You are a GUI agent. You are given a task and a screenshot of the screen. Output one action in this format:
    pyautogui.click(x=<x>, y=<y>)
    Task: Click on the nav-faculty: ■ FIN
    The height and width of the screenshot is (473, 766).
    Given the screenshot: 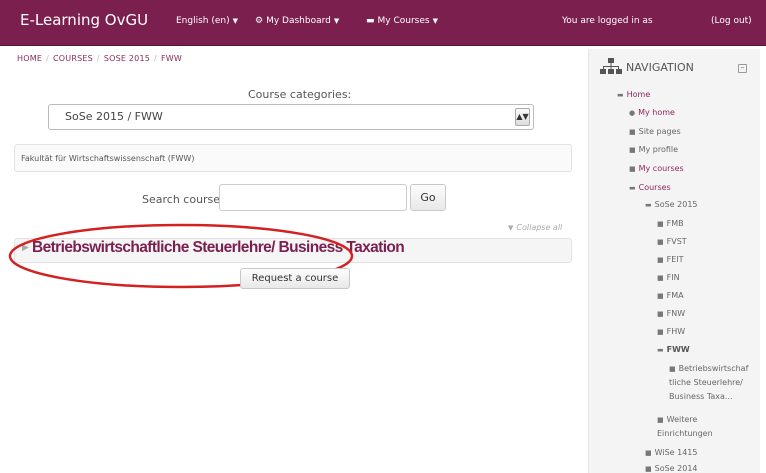 What is the action you would take?
    pyautogui.click(x=668, y=277)
    